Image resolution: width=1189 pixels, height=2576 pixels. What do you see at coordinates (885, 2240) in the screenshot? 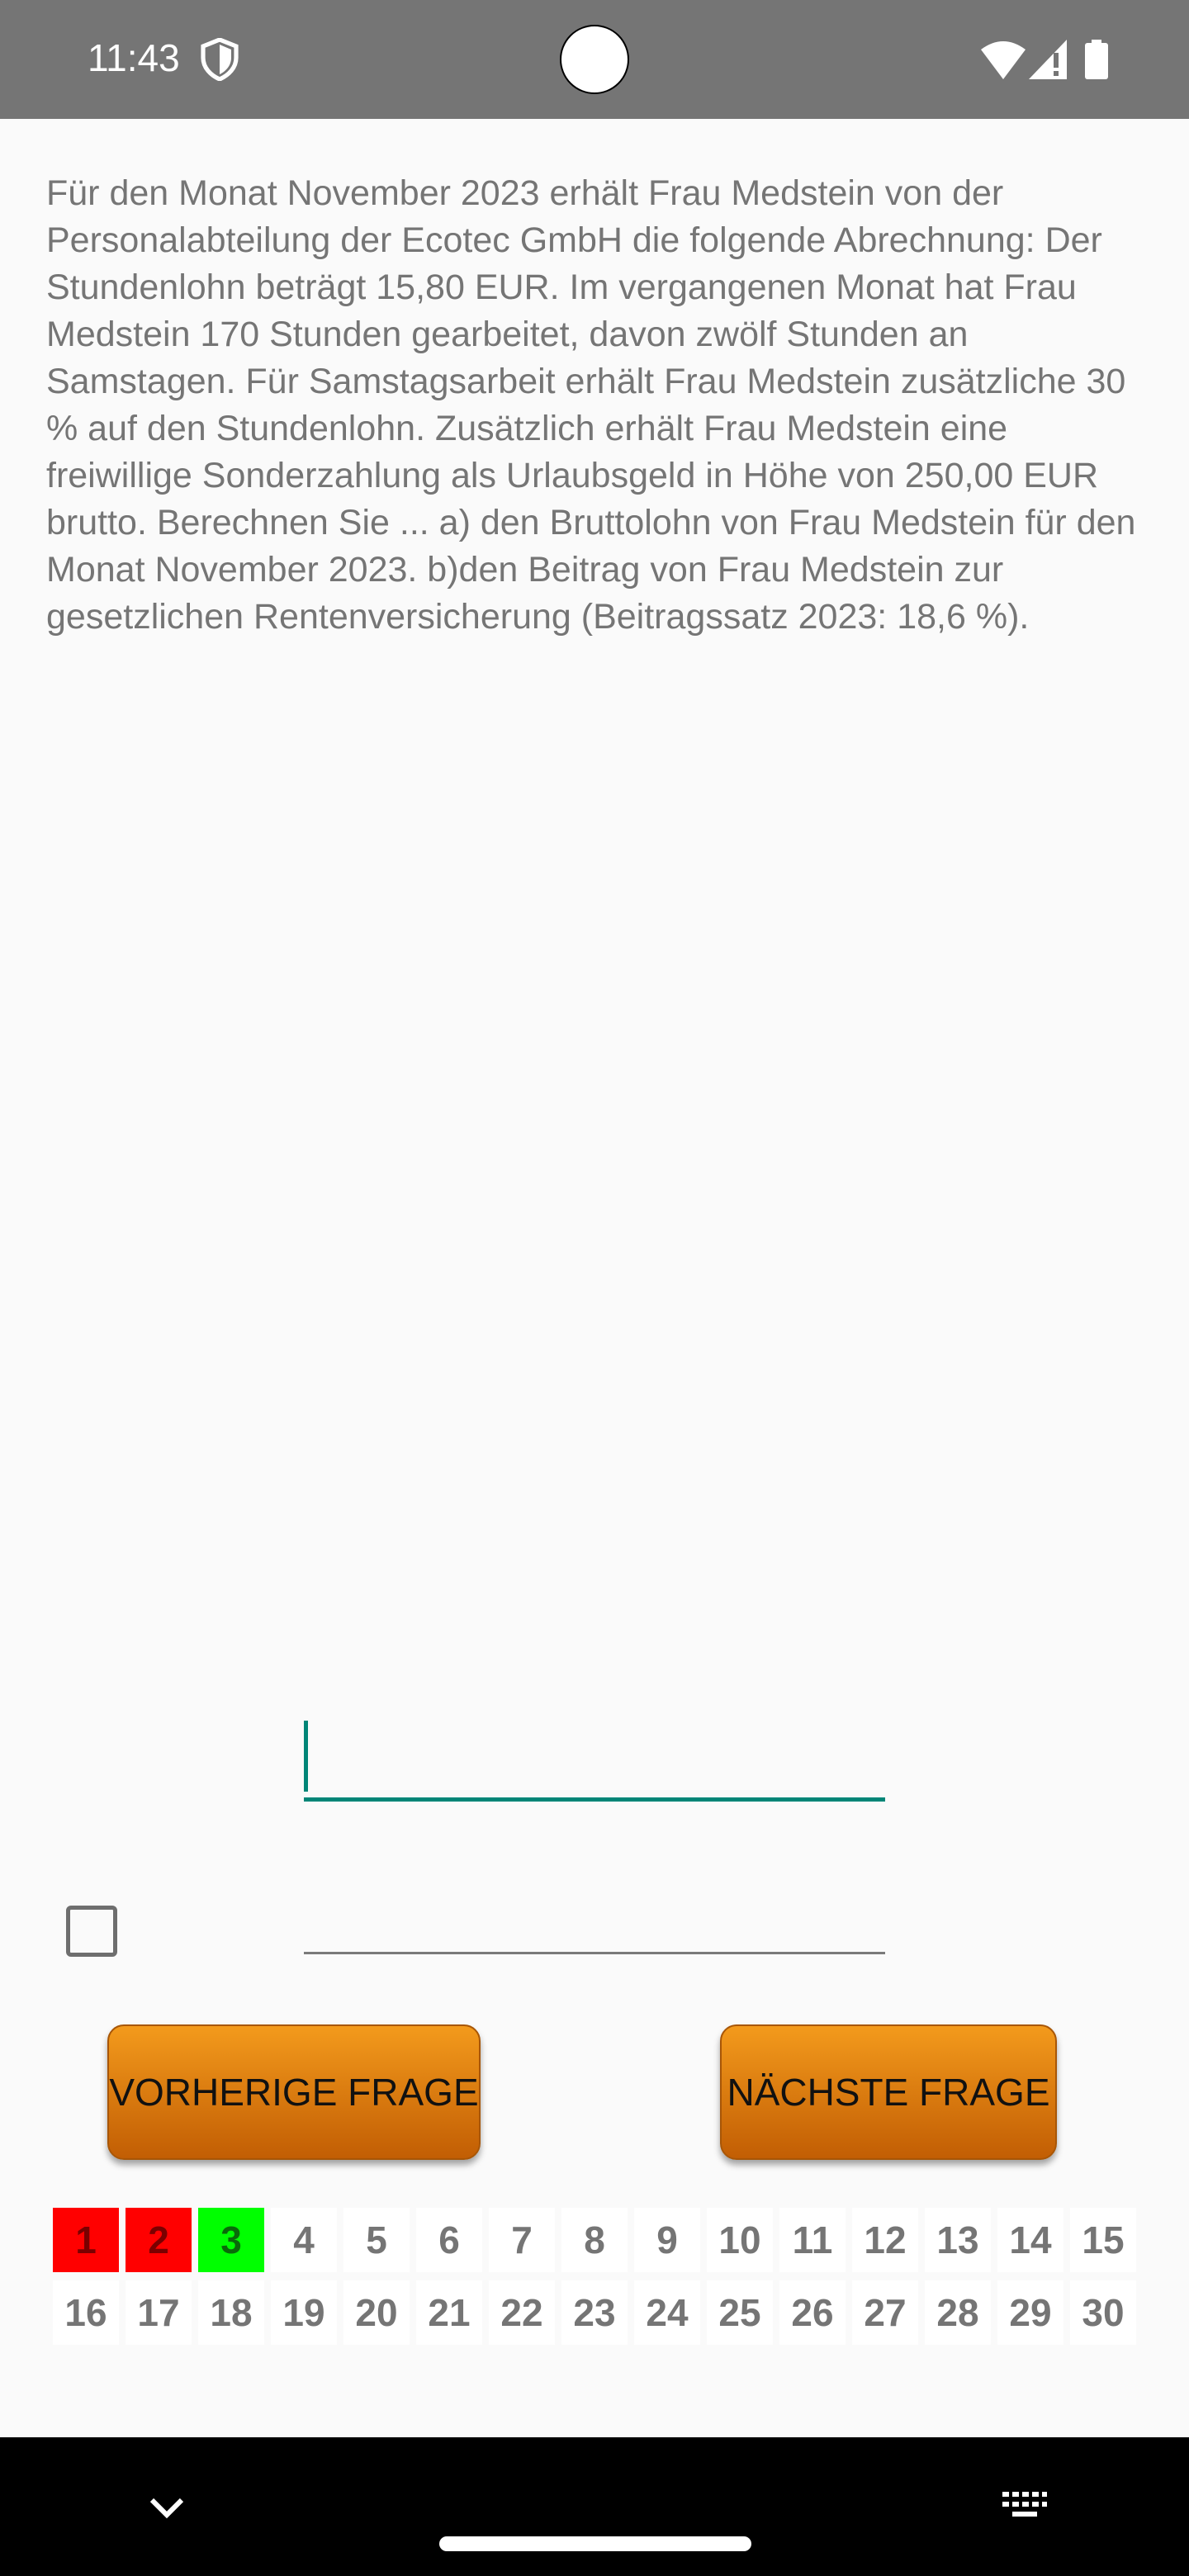
I see `question-number-12: 12` at bounding box center [885, 2240].